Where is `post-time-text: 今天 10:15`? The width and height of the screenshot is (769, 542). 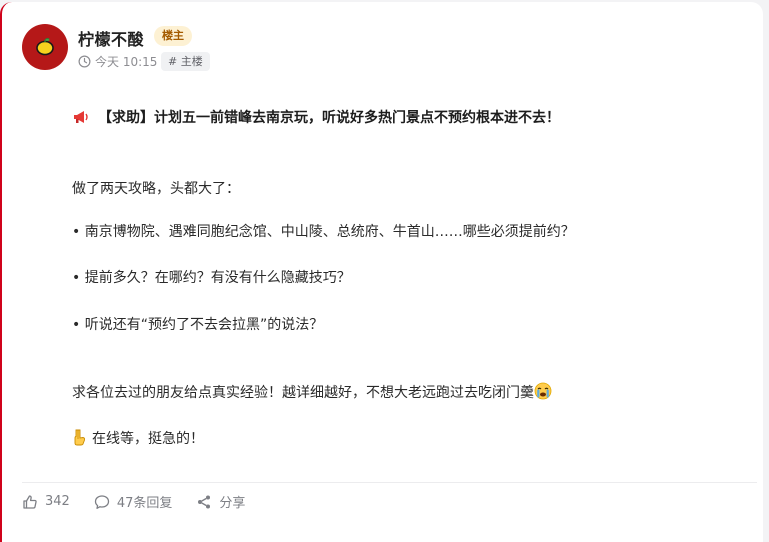 post-time-text: 今天 10:15 is located at coordinates (126, 62).